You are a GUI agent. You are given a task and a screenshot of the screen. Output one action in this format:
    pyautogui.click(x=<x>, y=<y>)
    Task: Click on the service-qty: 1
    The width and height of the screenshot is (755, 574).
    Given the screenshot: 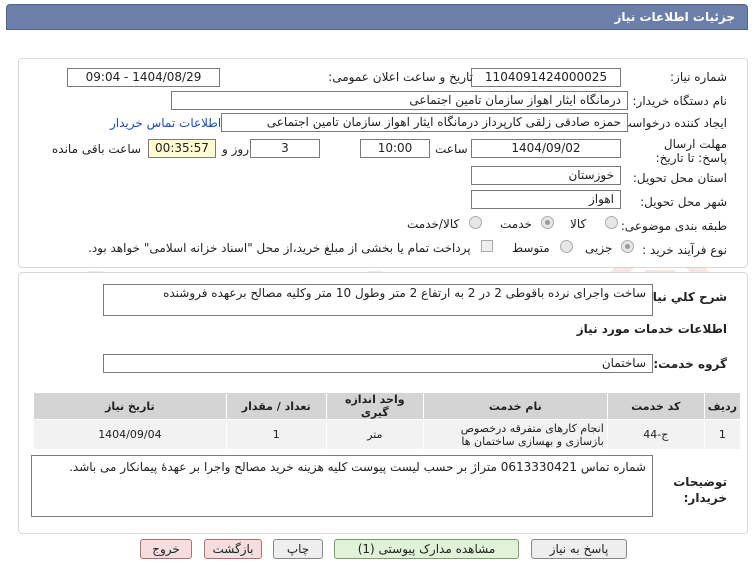 What is the action you would take?
    pyautogui.click(x=276, y=434)
    